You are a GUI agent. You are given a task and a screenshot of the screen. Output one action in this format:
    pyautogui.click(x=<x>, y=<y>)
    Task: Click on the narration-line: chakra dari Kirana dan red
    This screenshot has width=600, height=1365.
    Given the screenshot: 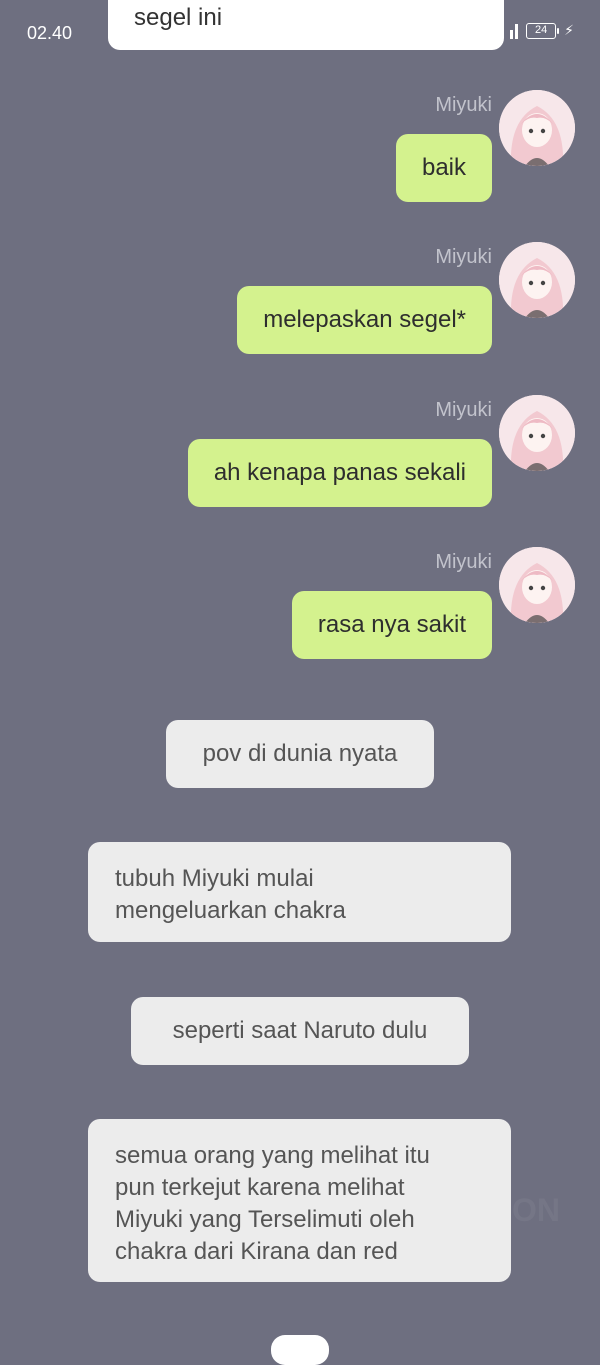 What is the action you would take?
    pyautogui.click(x=256, y=1251)
    